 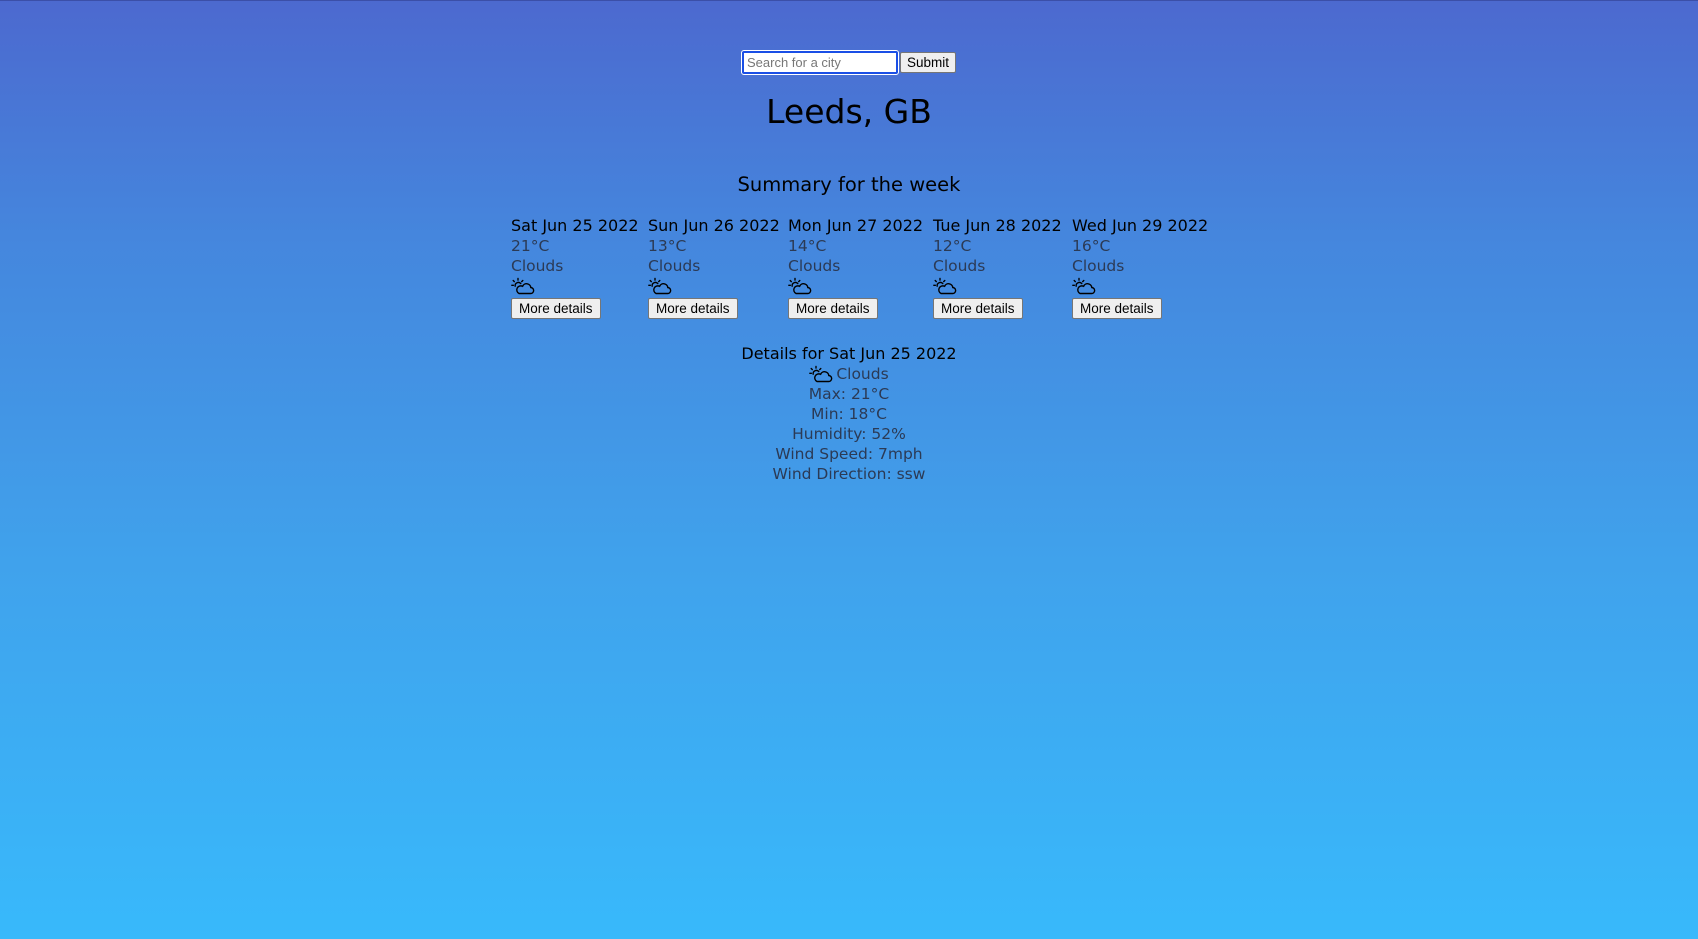 What do you see at coordinates (579, 267) in the screenshot?
I see `day-card: Sat Jun 25 2022 21°C Clouds More details` at bounding box center [579, 267].